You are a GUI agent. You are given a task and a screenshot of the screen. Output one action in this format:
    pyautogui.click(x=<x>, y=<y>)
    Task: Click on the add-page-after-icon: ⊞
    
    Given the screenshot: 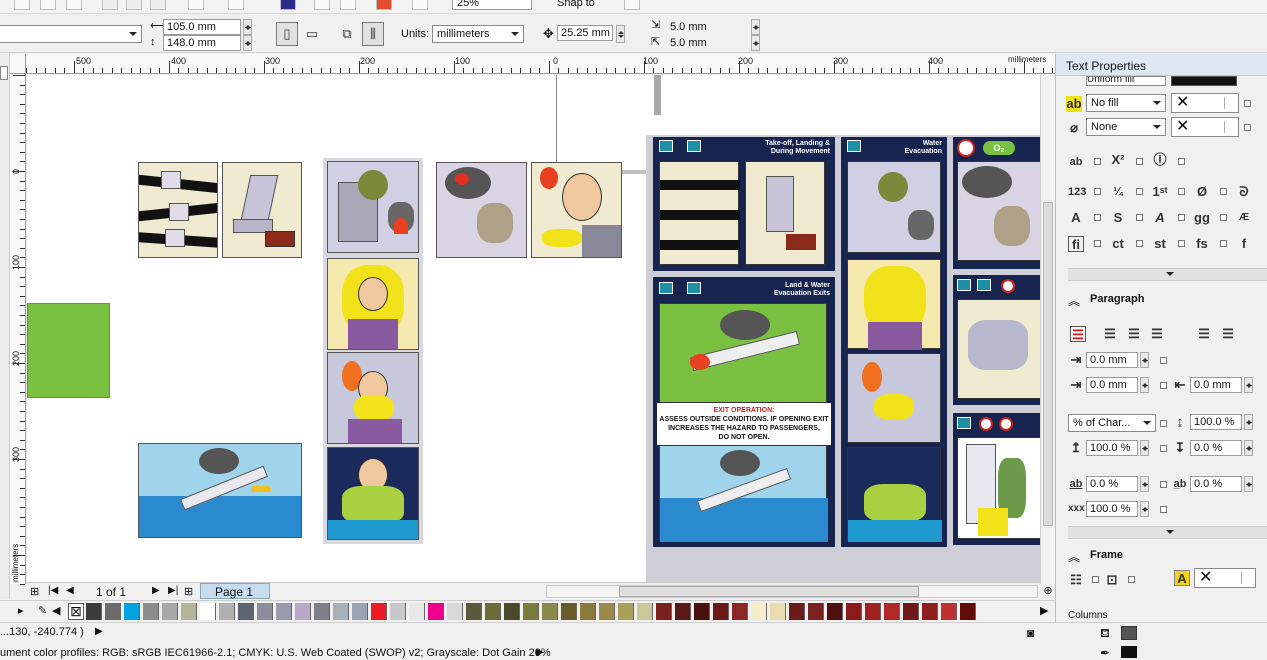 What is the action you would take?
    pyautogui.click(x=188, y=591)
    